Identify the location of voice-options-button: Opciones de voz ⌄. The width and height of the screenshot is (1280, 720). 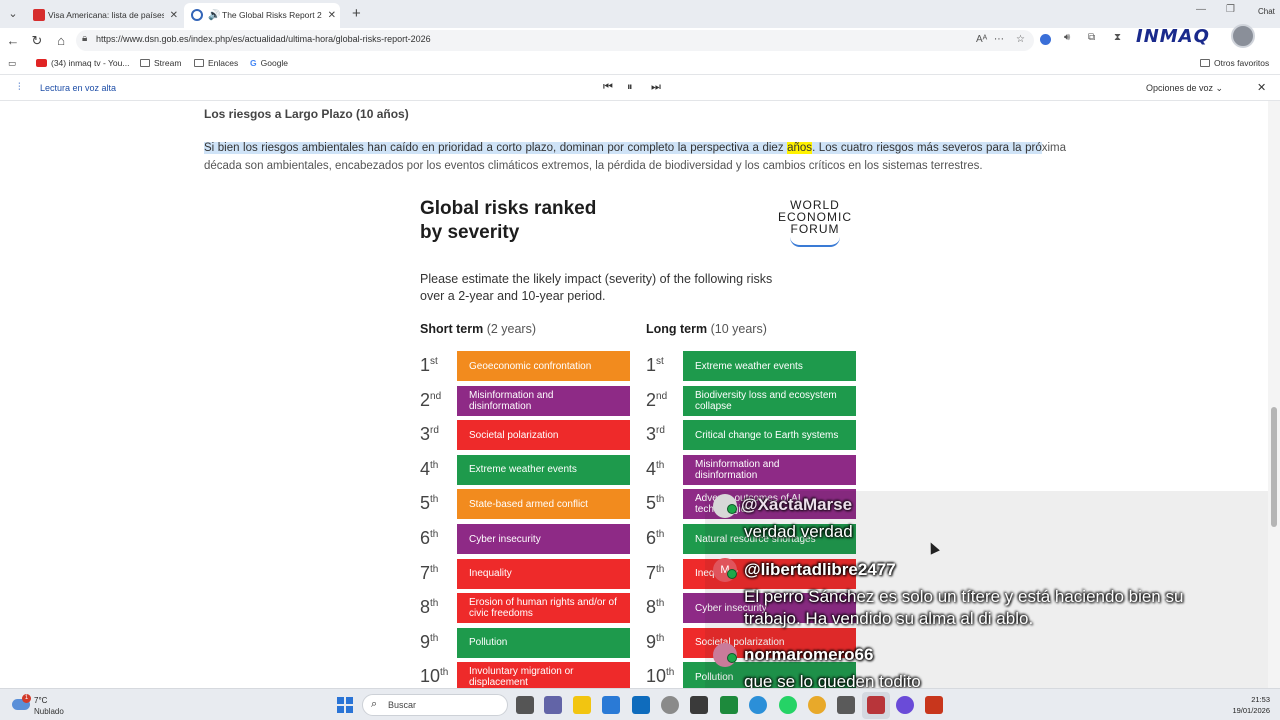
(1184, 88).